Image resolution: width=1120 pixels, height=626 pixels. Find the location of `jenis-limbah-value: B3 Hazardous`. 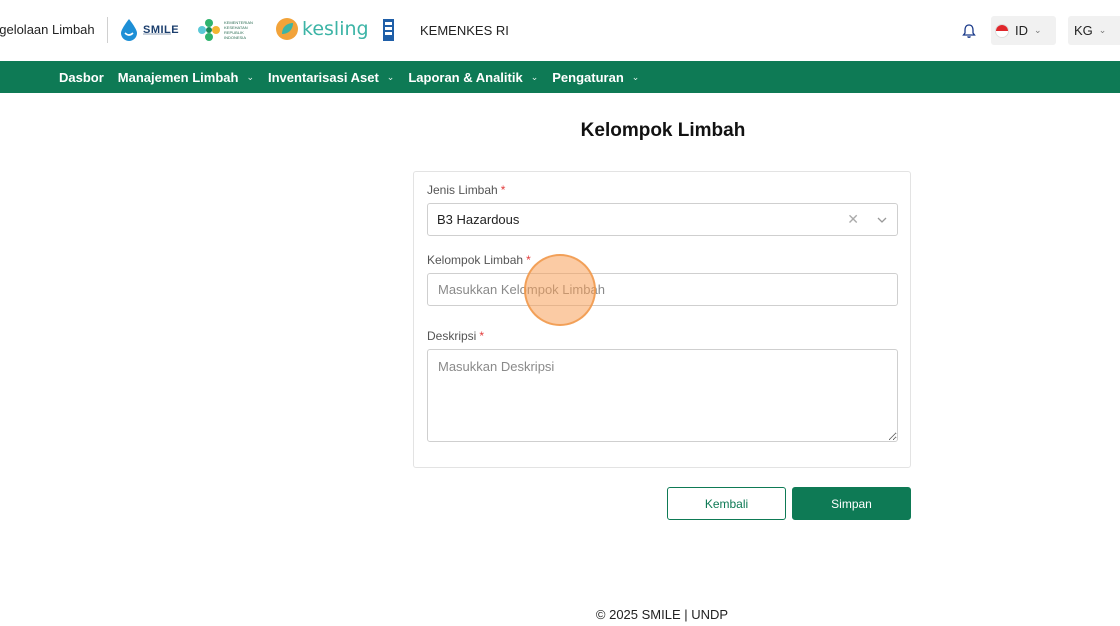

jenis-limbah-value: B3 Hazardous is located at coordinates (478, 219).